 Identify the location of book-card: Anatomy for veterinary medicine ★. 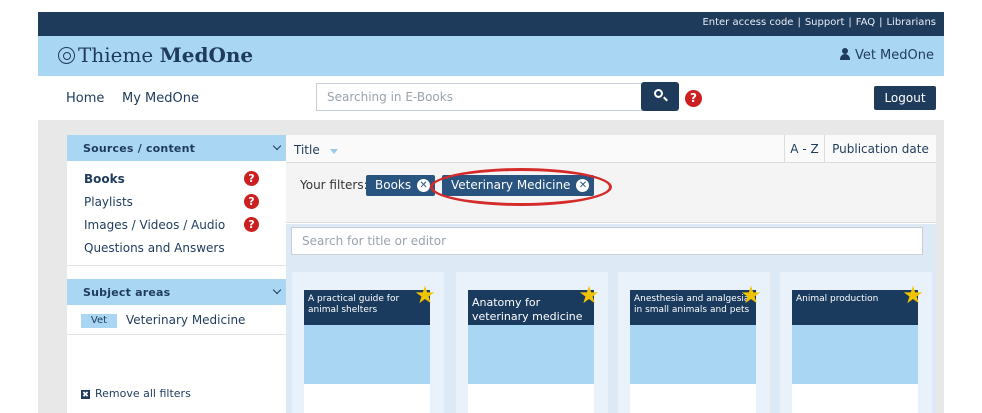
(532, 342).